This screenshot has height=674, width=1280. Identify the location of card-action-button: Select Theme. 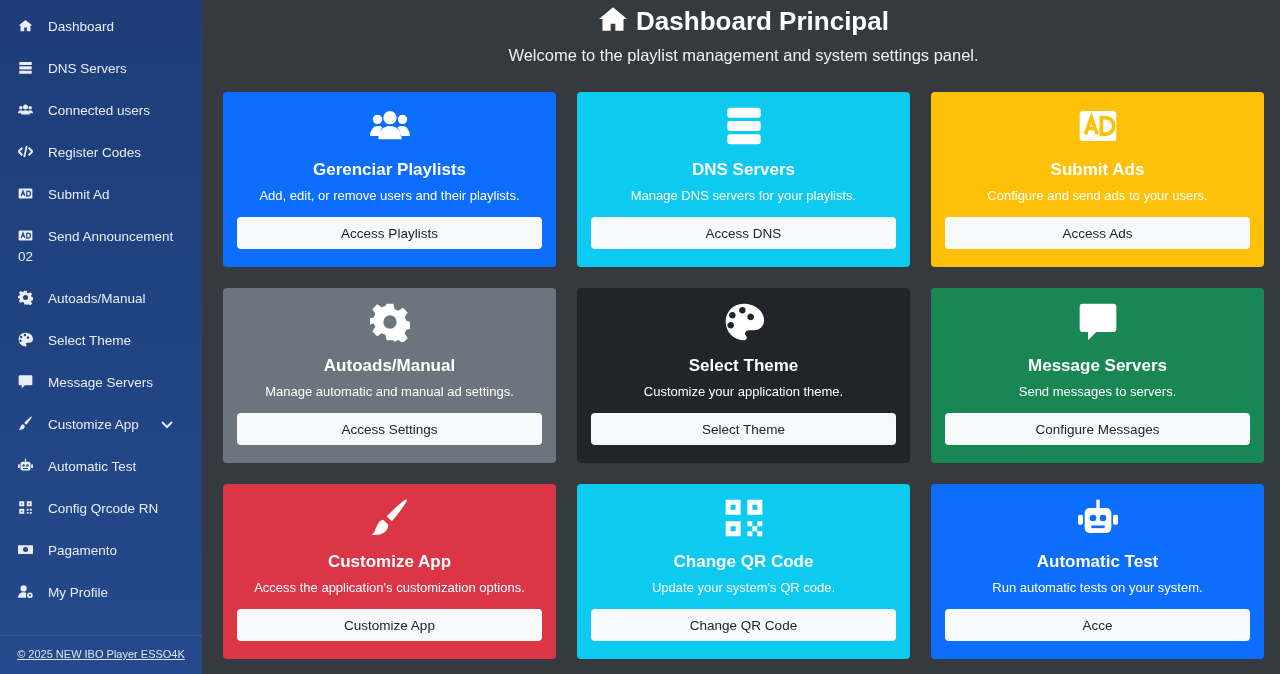
(743, 429).